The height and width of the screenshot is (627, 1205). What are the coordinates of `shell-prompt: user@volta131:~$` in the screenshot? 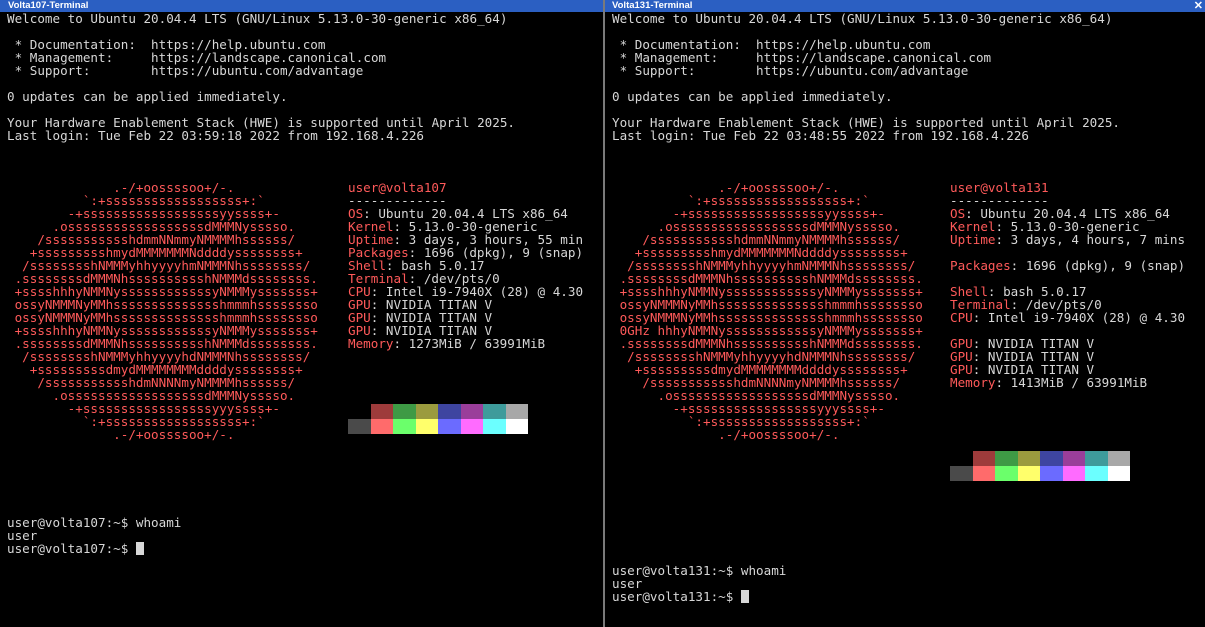 It's located at (676, 596).